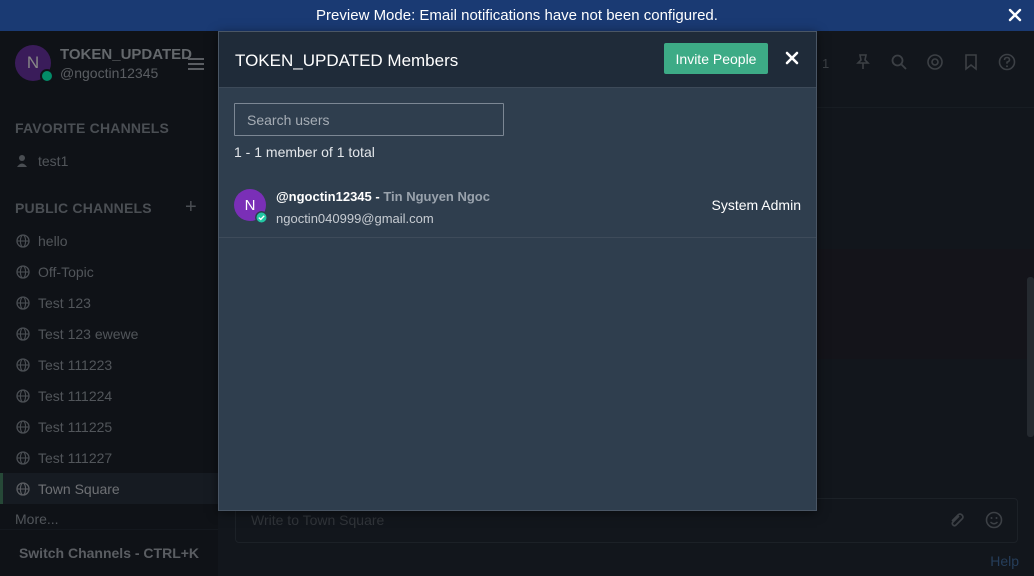 This screenshot has width=1034, height=576. What do you see at coordinates (355, 218) in the screenshot?
I see `member-email: ngoctin040999@gmail.com` at bounding box center [355, 218].